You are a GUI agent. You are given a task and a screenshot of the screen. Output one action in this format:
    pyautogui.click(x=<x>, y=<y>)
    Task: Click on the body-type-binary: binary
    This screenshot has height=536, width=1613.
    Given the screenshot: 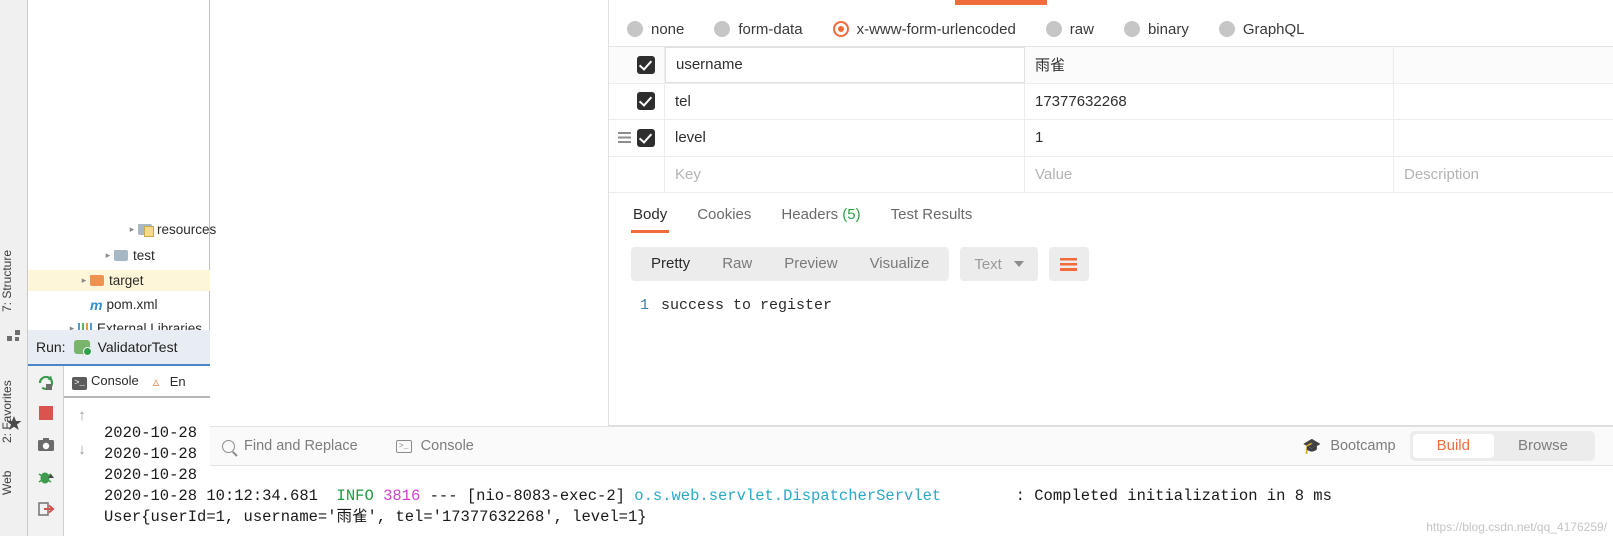 What is the action you would take?
    pyautogui.click(x=1156, y=29)
    